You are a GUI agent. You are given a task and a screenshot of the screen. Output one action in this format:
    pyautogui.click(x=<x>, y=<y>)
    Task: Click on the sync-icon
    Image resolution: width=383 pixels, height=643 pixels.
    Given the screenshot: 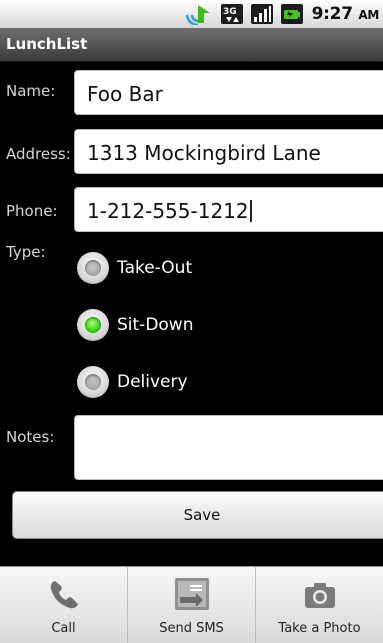 What is the action you would take?
    pyautogui.click(x=199, y=14)
    